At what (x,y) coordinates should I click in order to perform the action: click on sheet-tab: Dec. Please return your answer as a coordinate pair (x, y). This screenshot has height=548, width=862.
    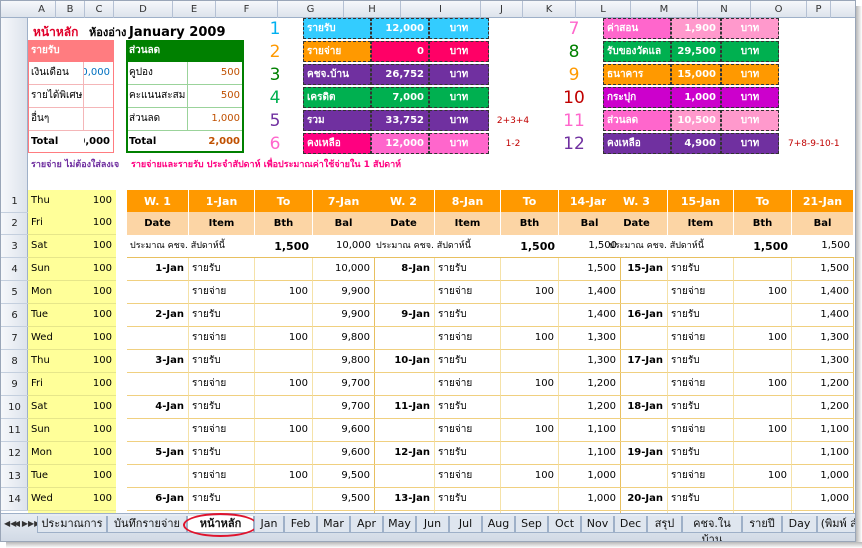
    Looking at the image, I should click on (630, 524).